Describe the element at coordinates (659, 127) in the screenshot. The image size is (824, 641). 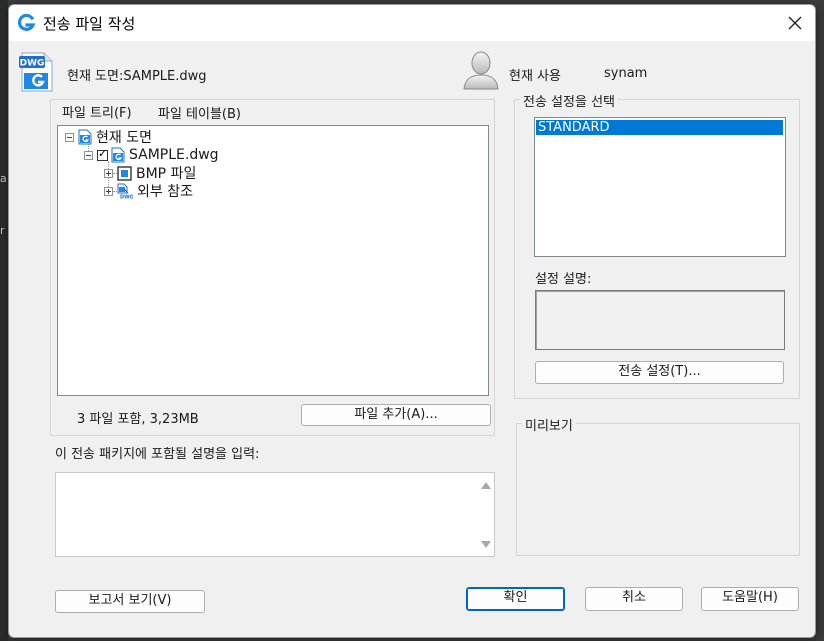
I see `list-item: STANDARD` at that location.